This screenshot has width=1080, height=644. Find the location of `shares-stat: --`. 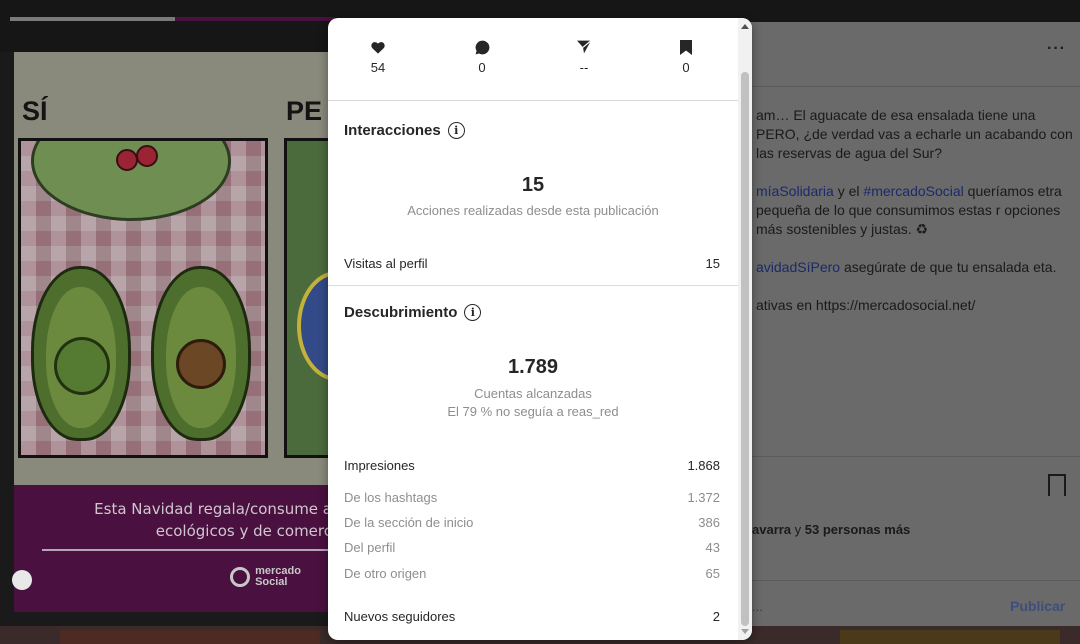

shares-stat: -- is located at coordinates (584, 55).